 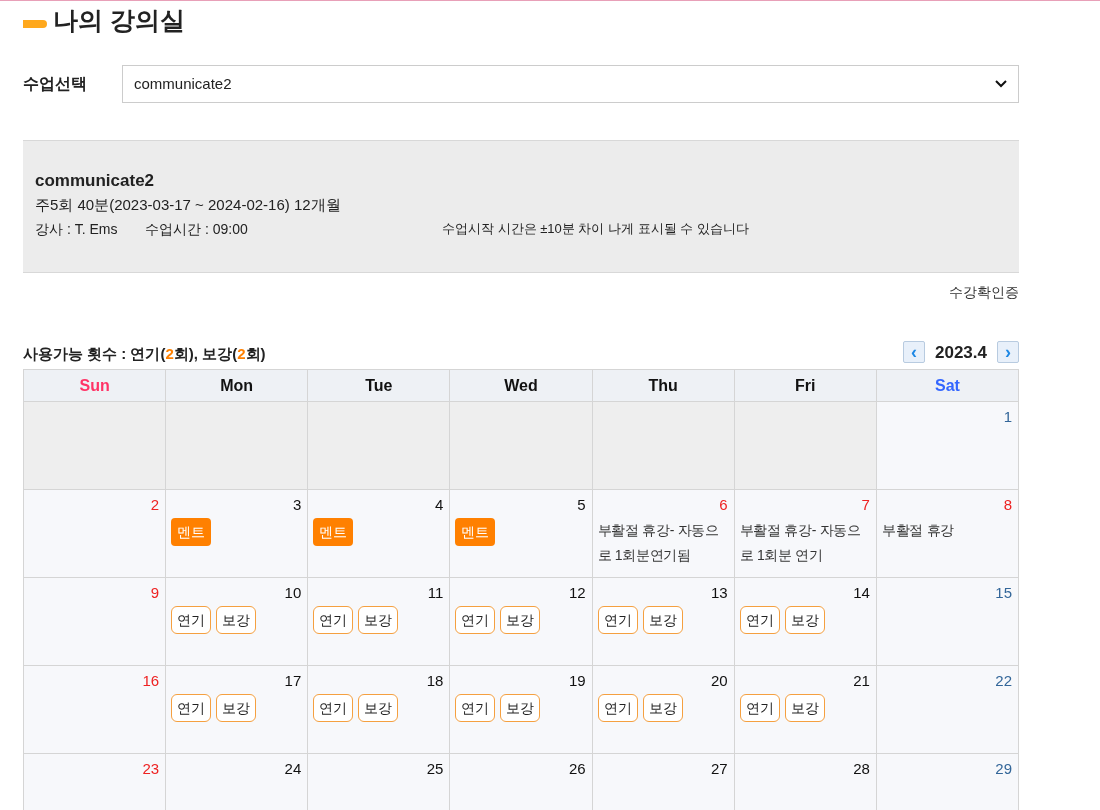 What do you see at coordinates (435, 681) in the screenshot?
I see `day-number: 18` at bounding box center [435, 681].